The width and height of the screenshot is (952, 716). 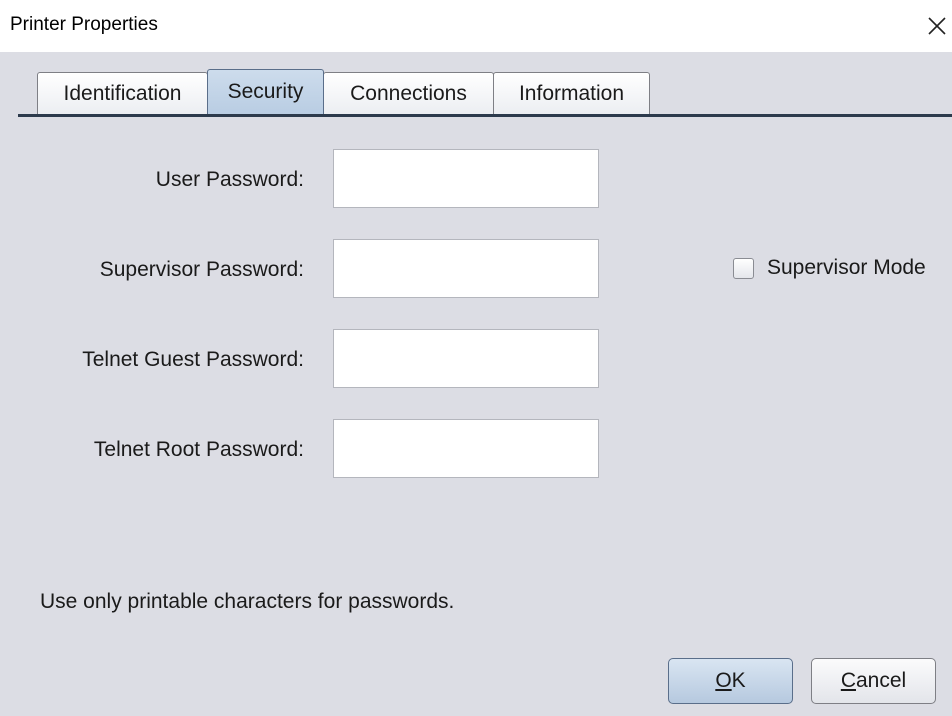 What do you see at coordinates (846, 267) in the screenshot?
I see `supervisor-mode-label: Supervisor Mode` at bounding box center [846, 267].